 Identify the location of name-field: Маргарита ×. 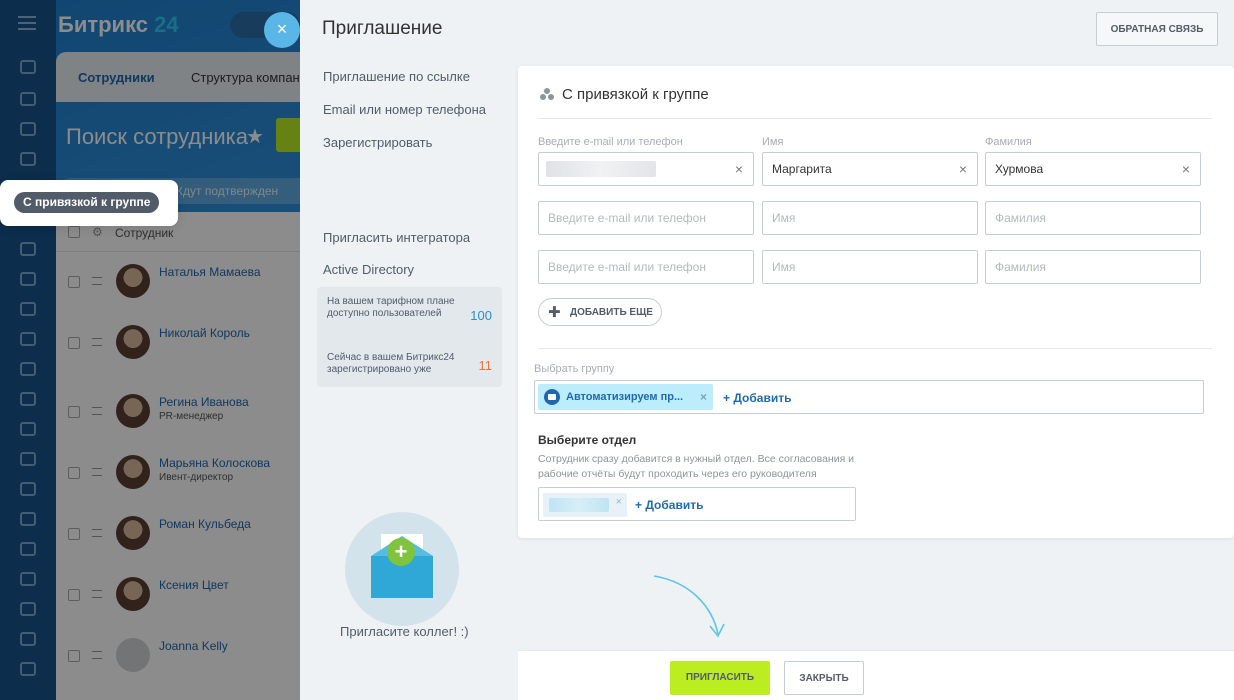
(870, 169).